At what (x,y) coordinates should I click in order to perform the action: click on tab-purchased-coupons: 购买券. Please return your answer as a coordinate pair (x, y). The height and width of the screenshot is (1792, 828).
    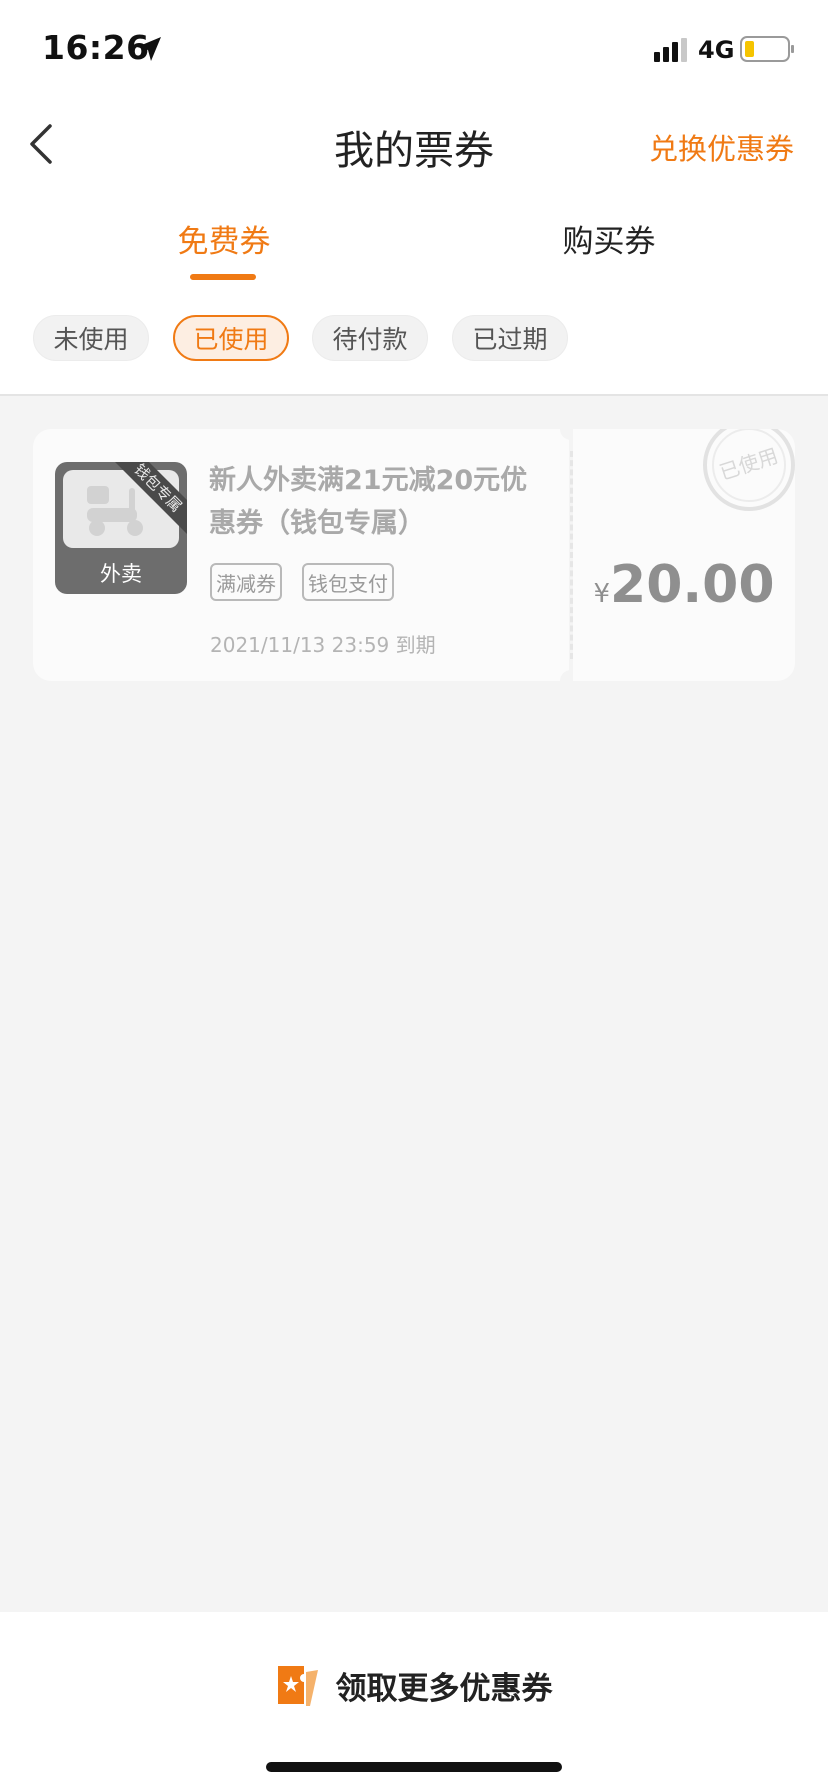
    Looking at the image, I should click on (609, 238).